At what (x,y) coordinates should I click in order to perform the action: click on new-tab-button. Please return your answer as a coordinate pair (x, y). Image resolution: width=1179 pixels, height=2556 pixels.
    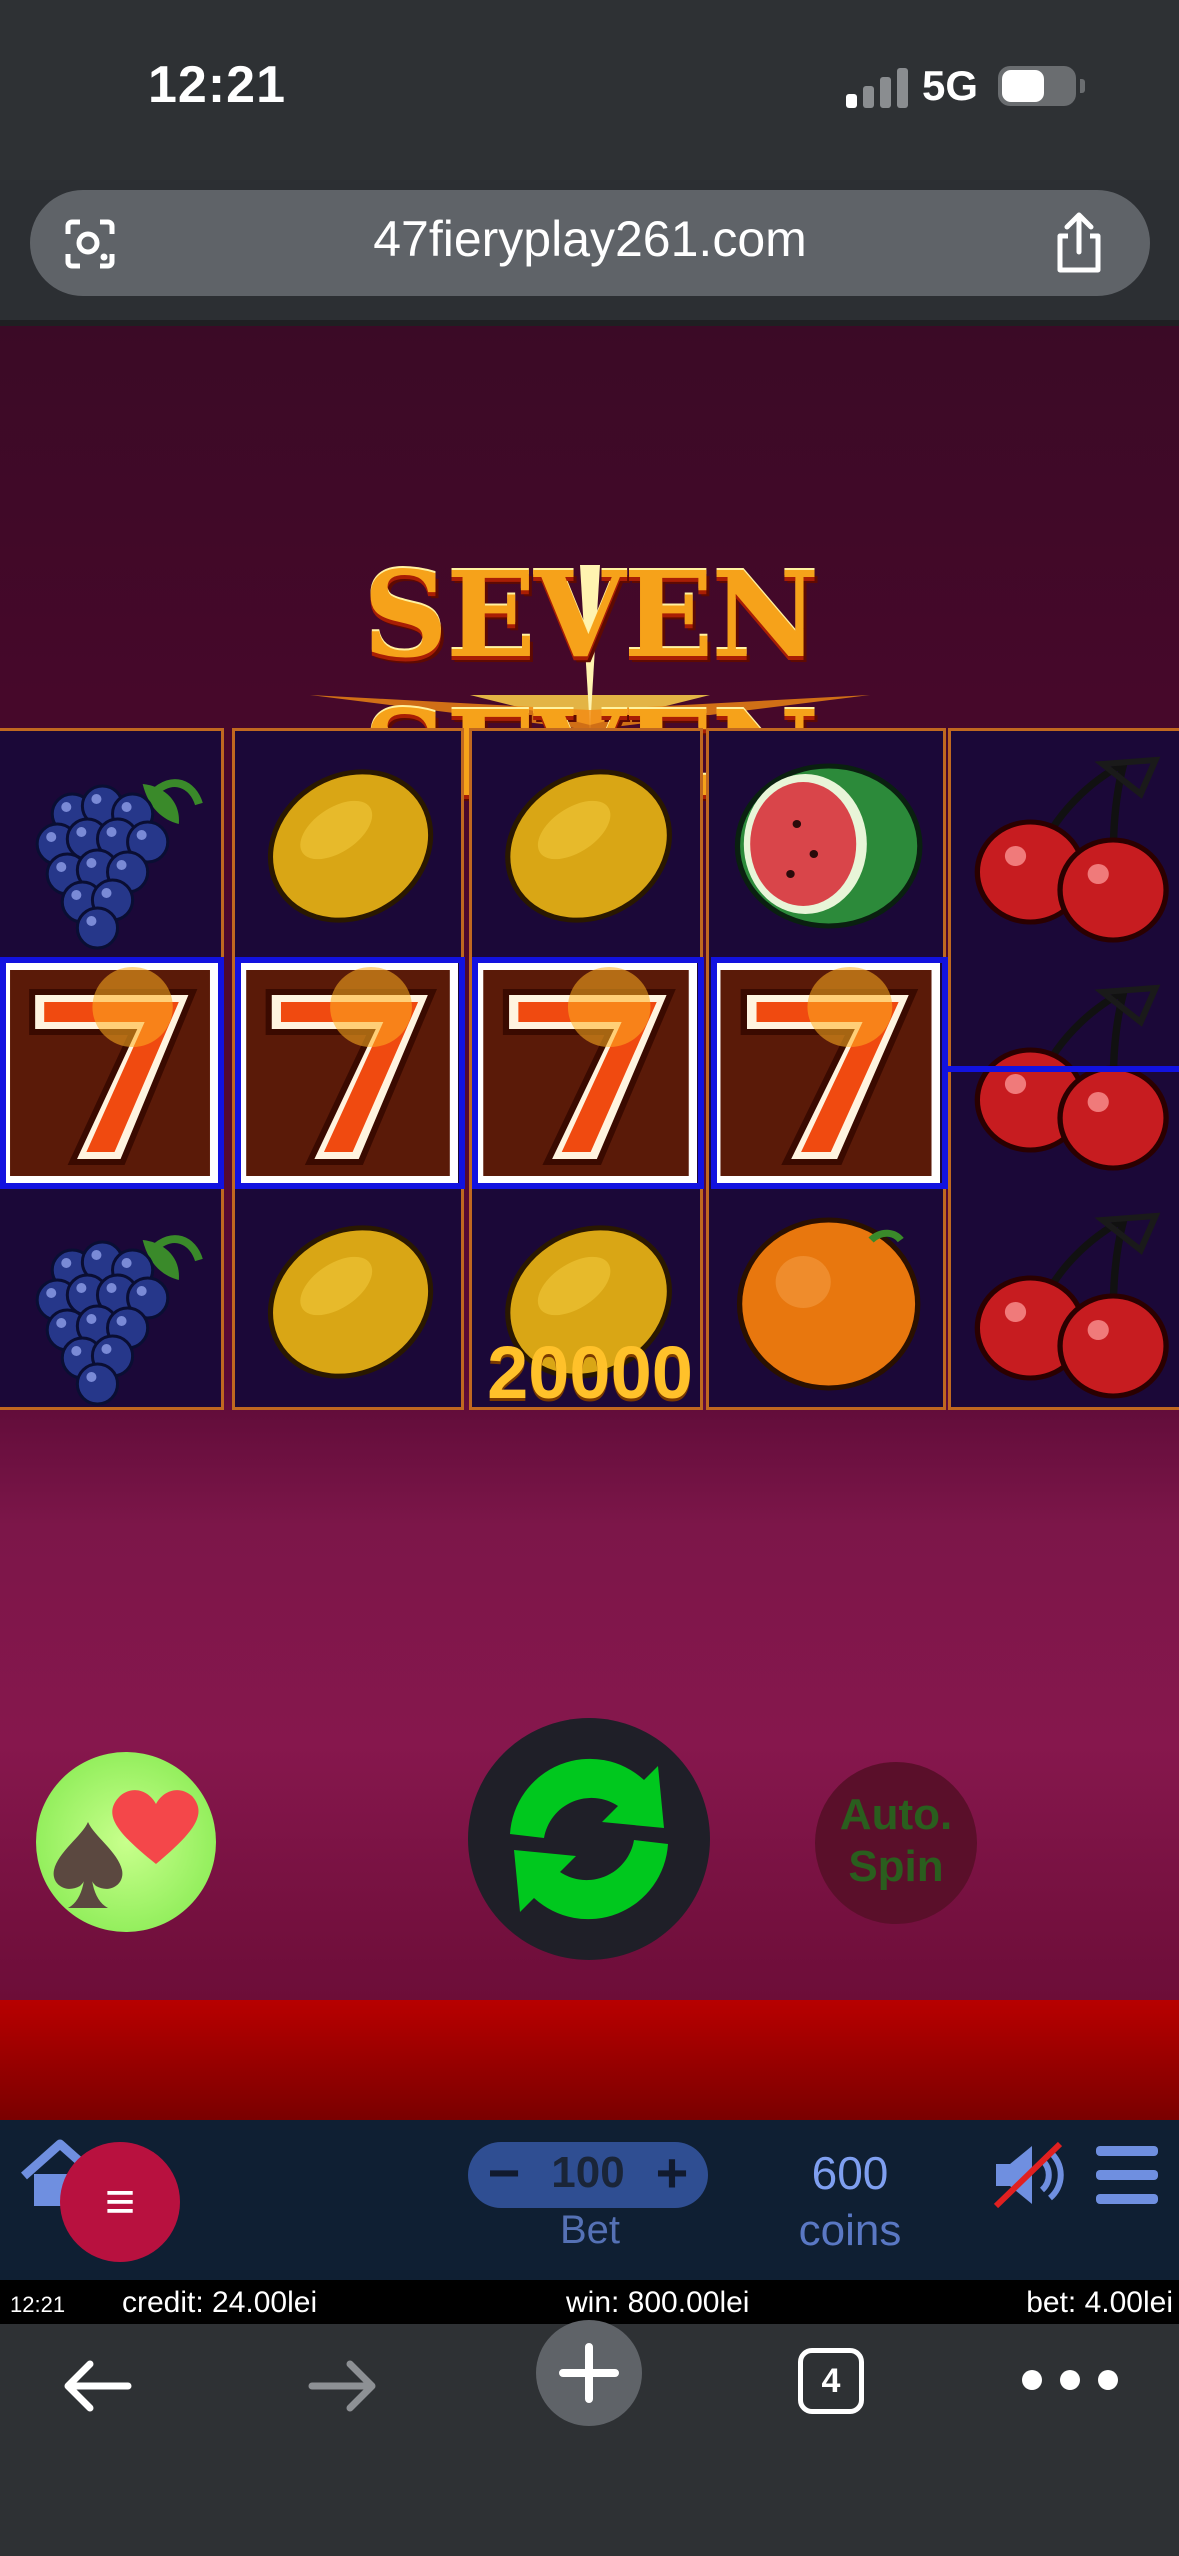
    Looking at the image, I should click on (589, 2373).